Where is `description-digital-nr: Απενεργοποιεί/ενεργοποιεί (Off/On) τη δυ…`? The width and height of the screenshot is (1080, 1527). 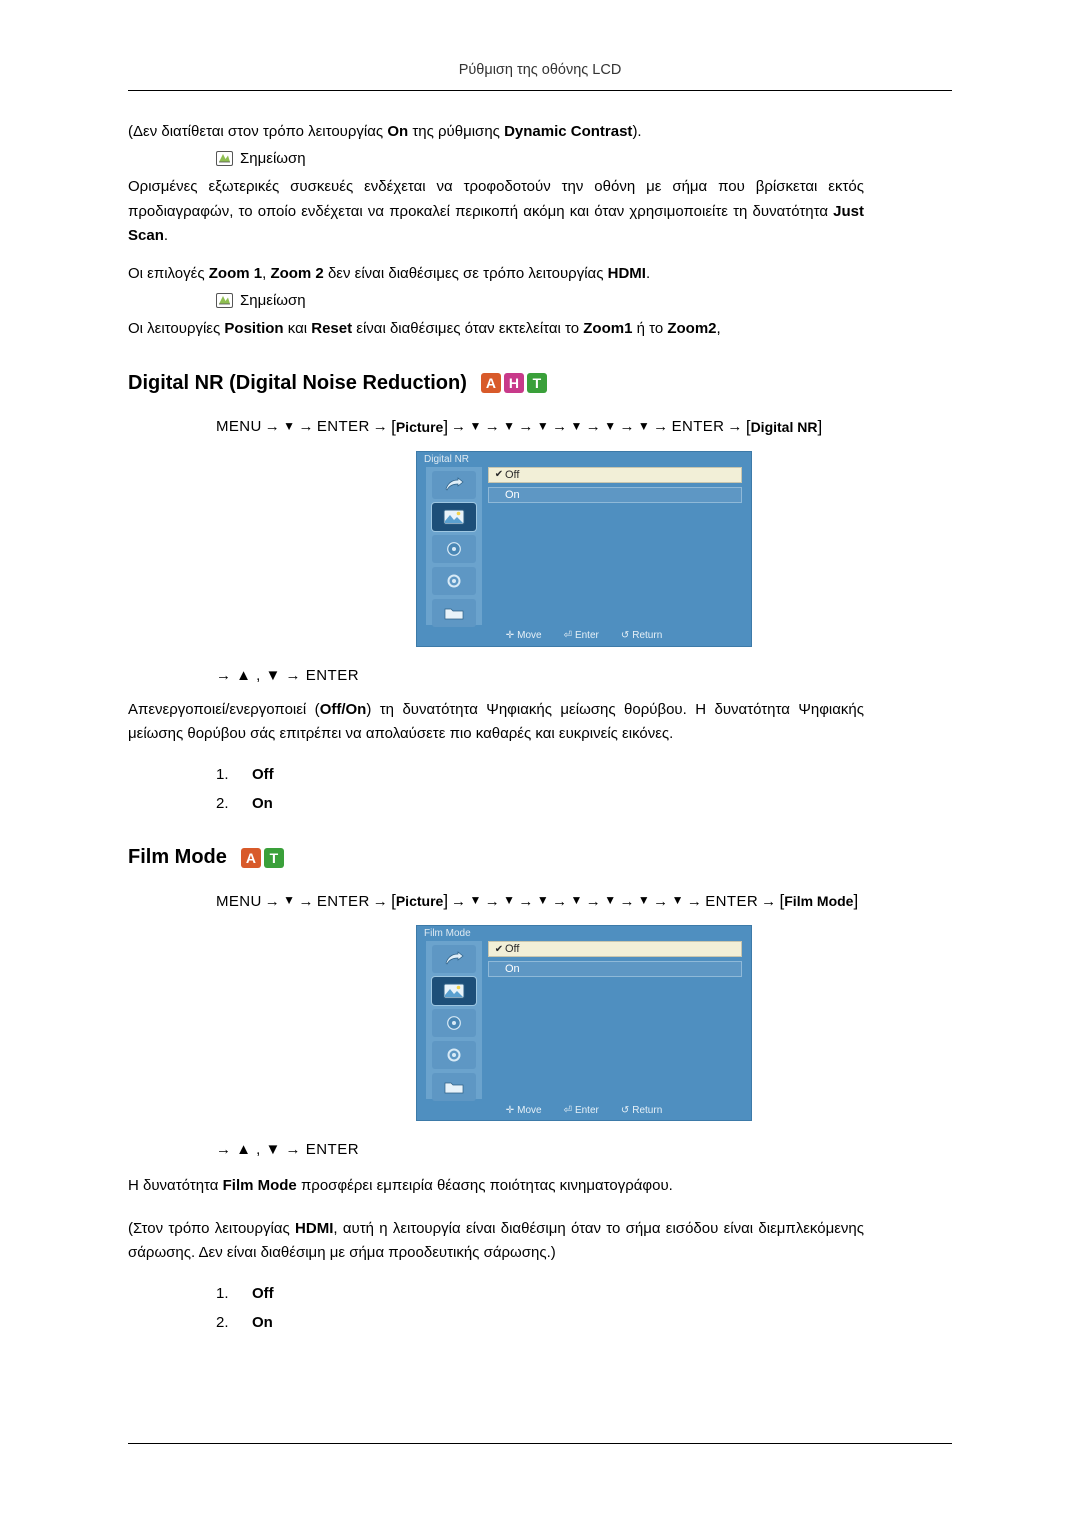
description-digital-nr: Απενεργοποιεί/ενεργοποιεί (Off/On) τη δυ… is located at coordinates (496, 722).